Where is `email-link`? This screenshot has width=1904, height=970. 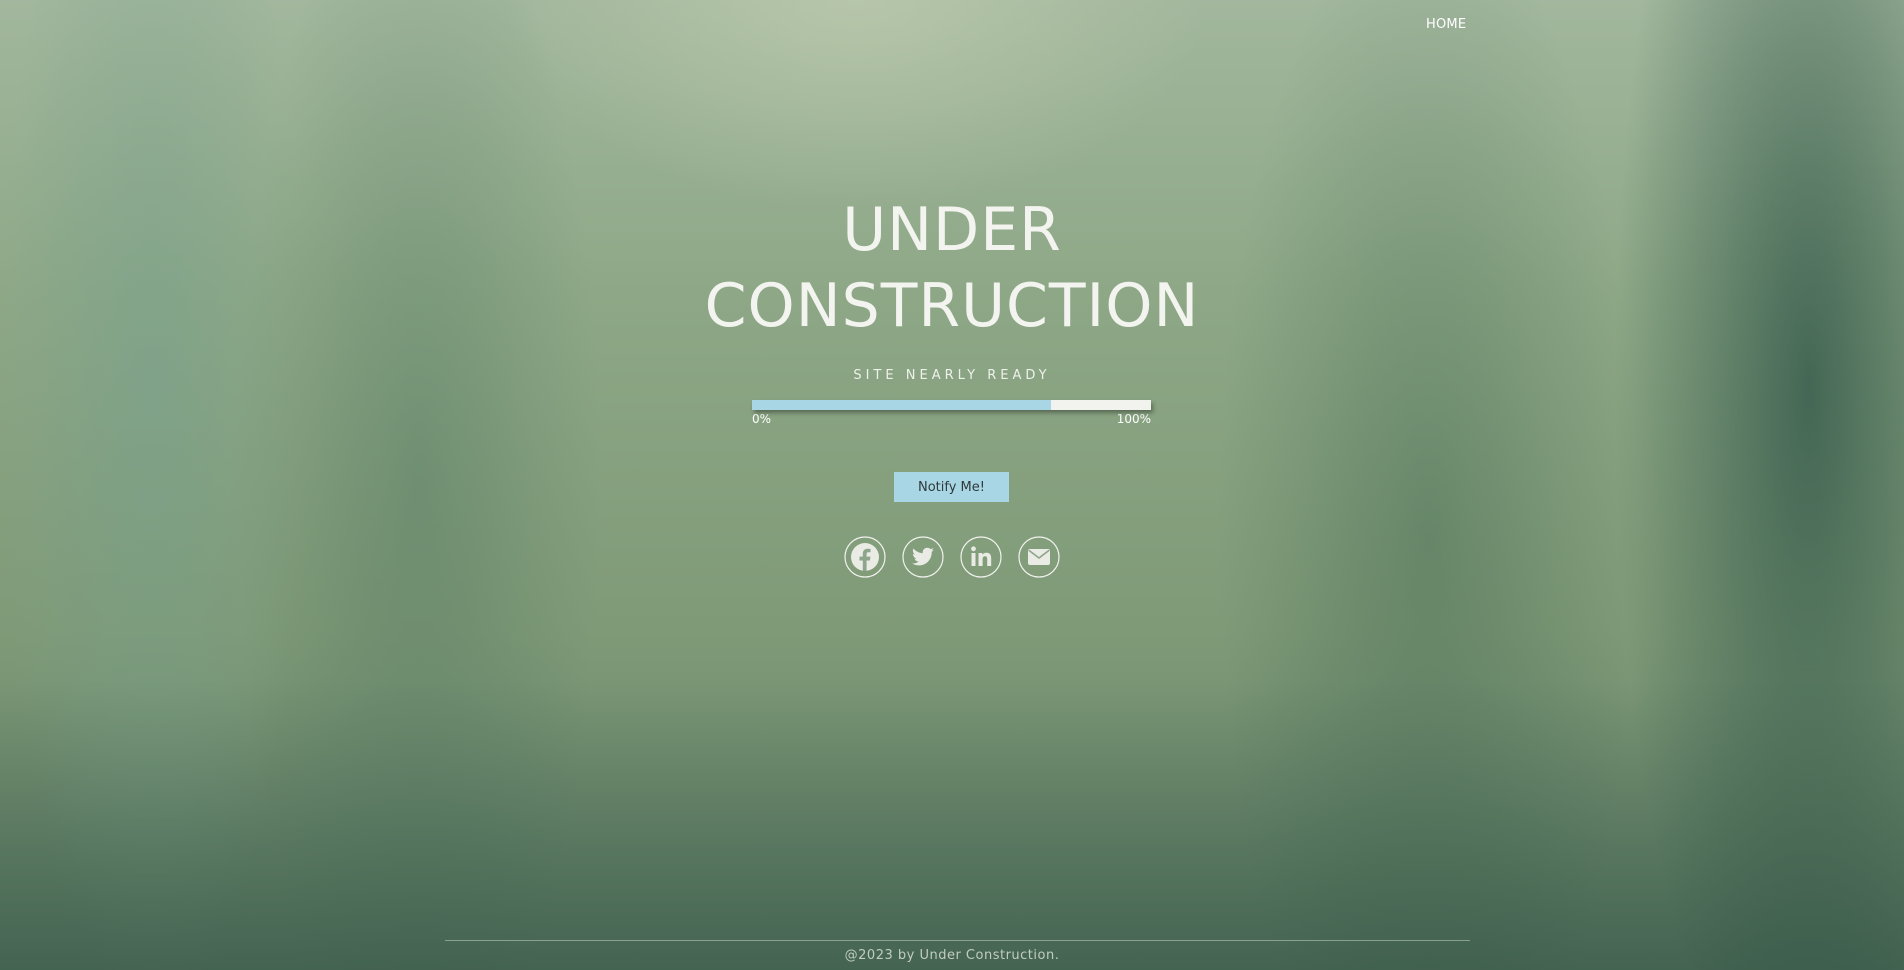 email-link is located at coordinates (1039, 557).